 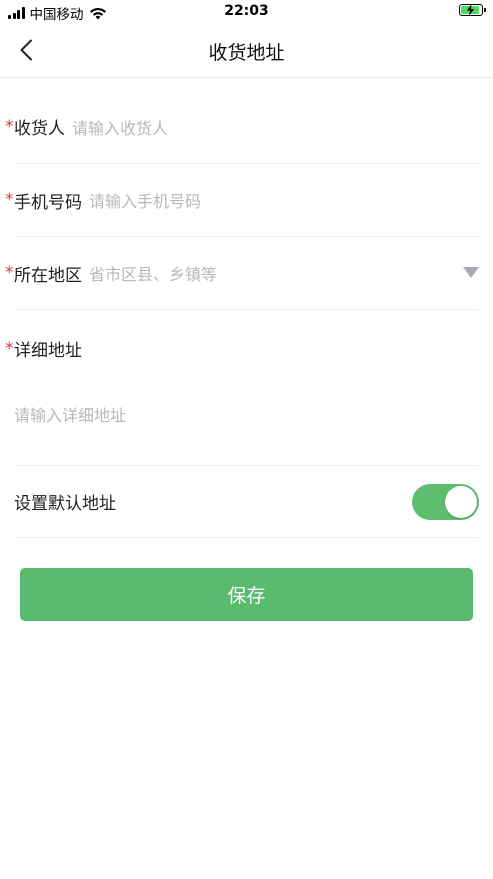 What do you see at coordinates (48, 351) in the screenshot?
I see `detail-label: 详细地址` at bounding box center [48, 351].